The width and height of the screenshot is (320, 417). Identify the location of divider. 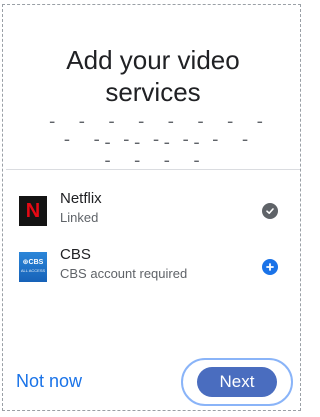
(153, 169).